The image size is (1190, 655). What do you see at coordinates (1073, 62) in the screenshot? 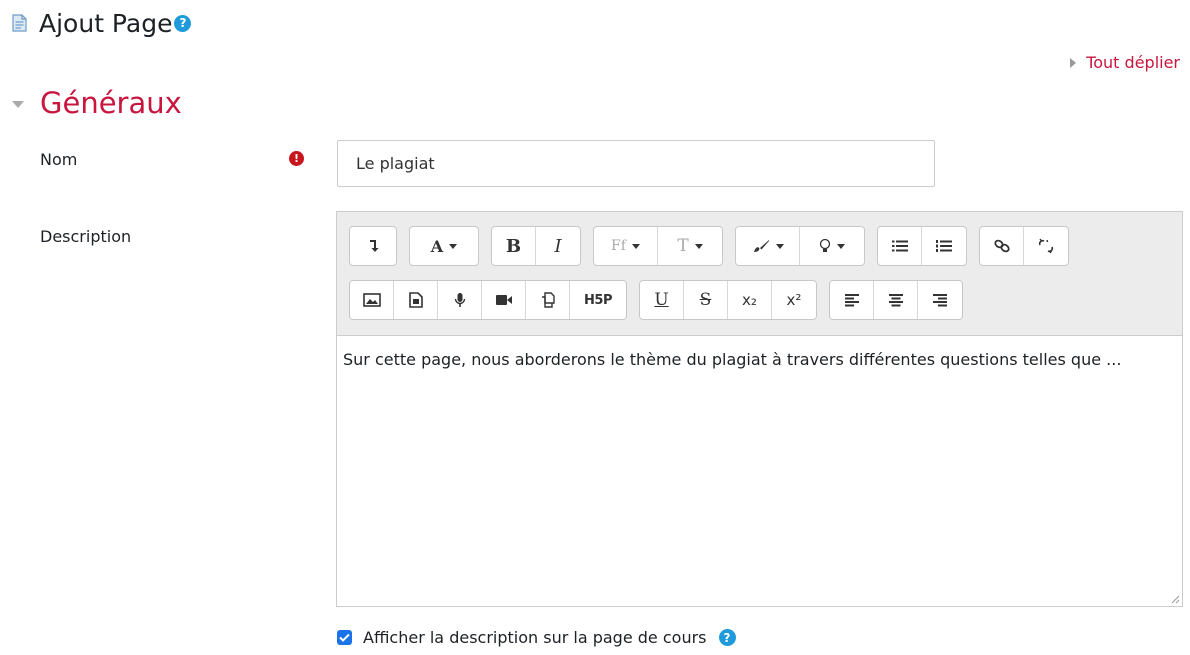
I see `triangle-right-icon` at bounding box center [1073, 62].